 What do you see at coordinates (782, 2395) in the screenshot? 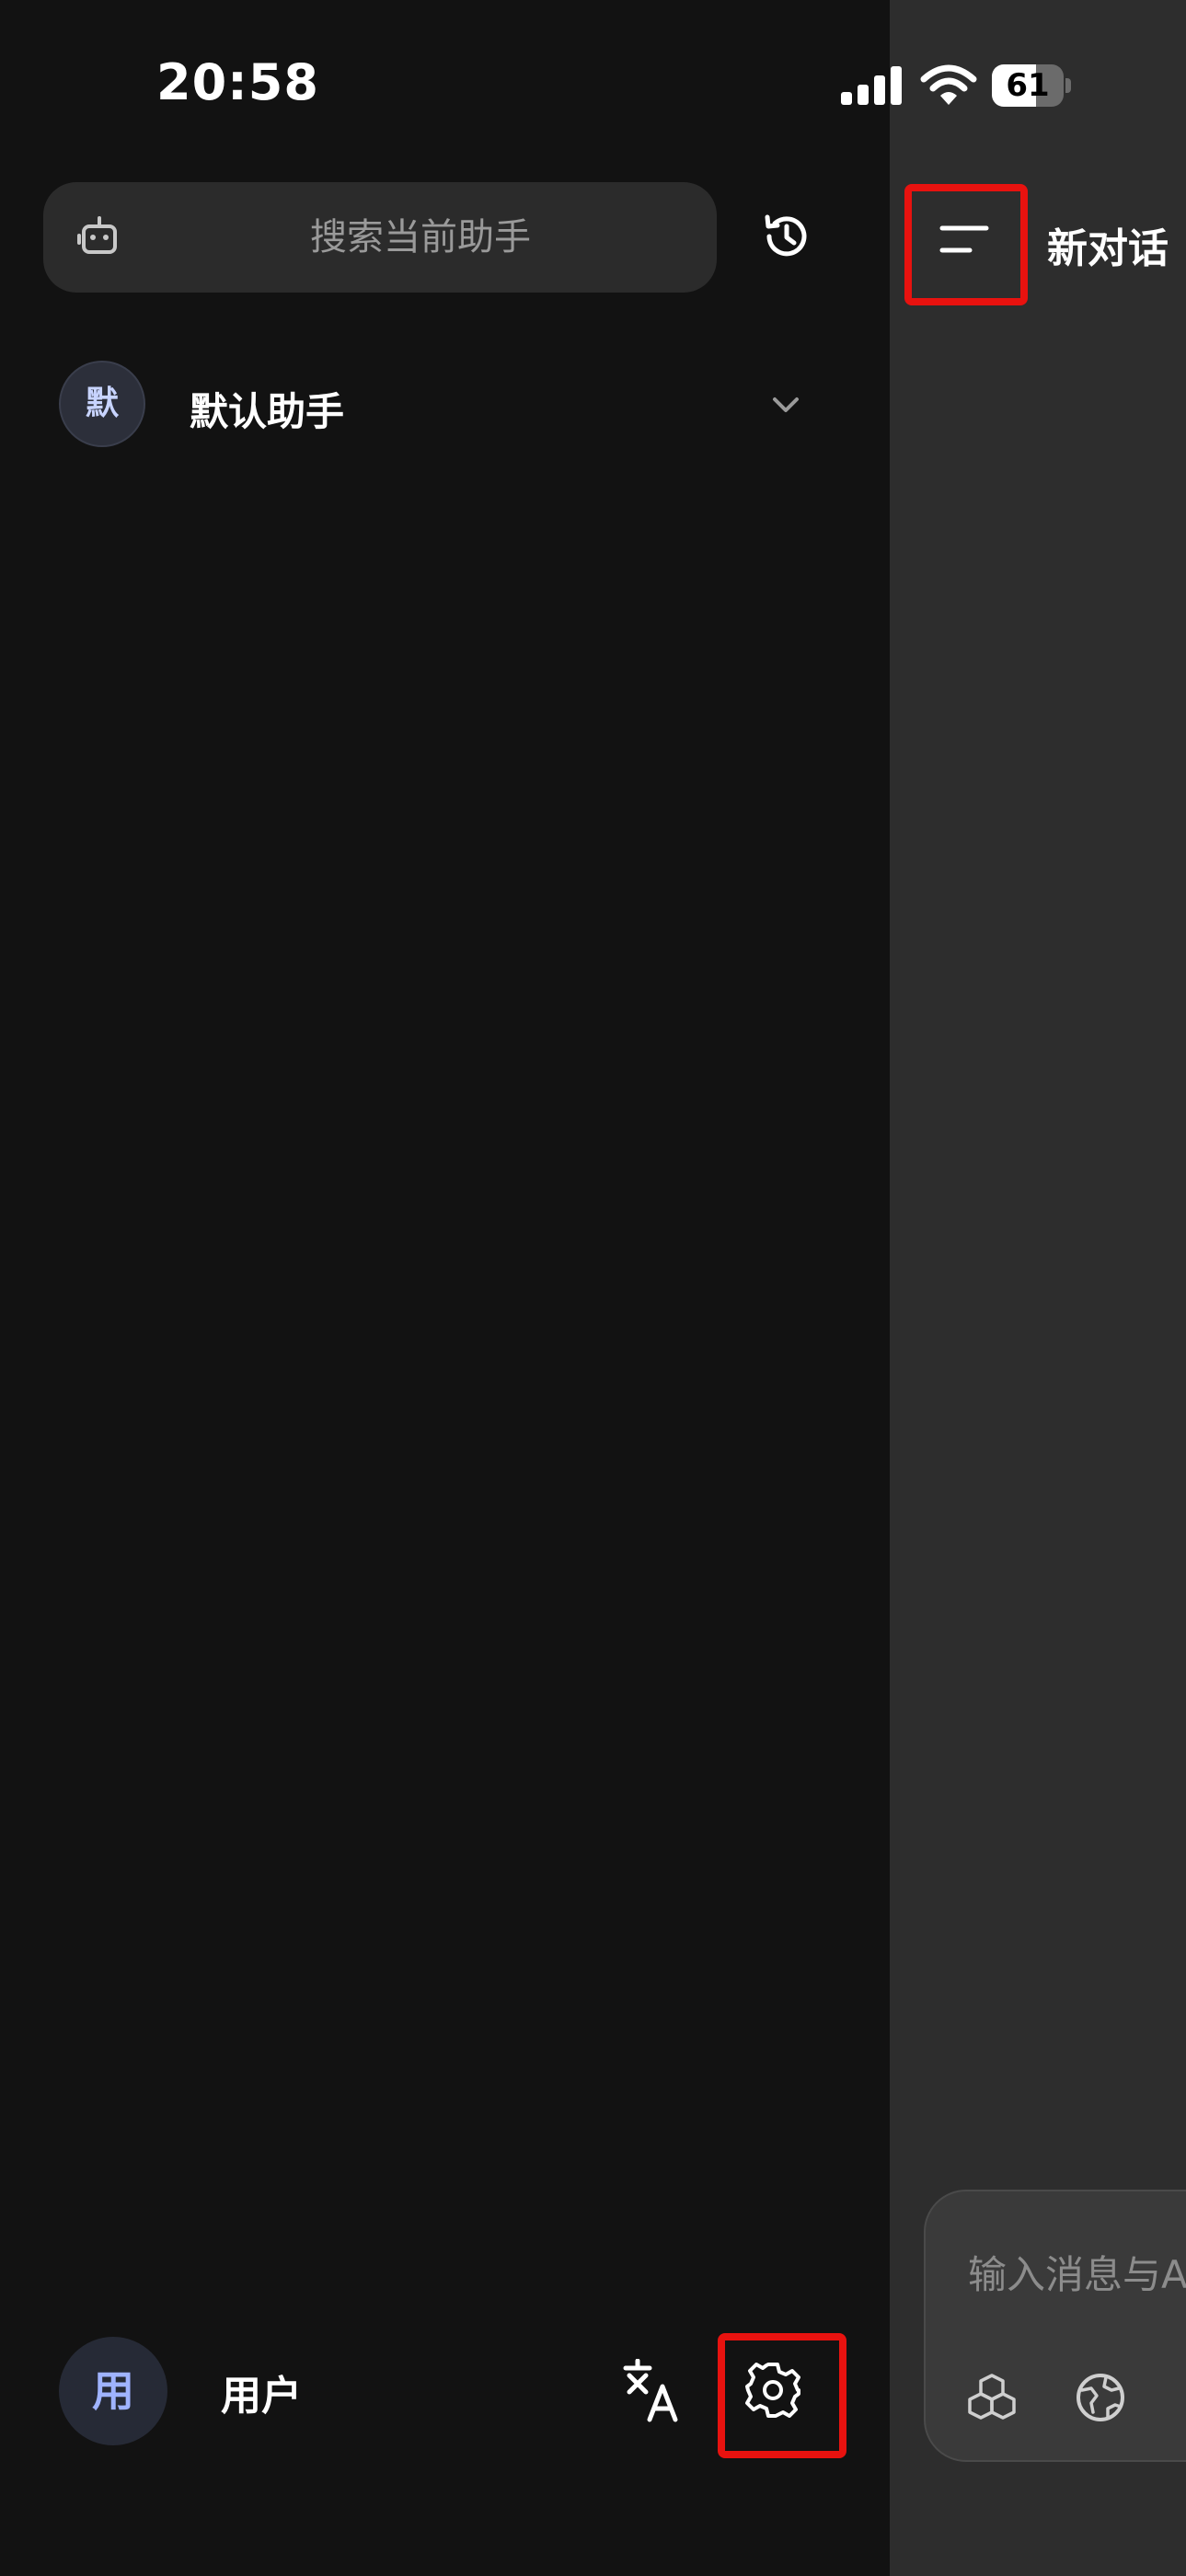
I see `settings-button-highlight` at bounding box center [782, 2395].